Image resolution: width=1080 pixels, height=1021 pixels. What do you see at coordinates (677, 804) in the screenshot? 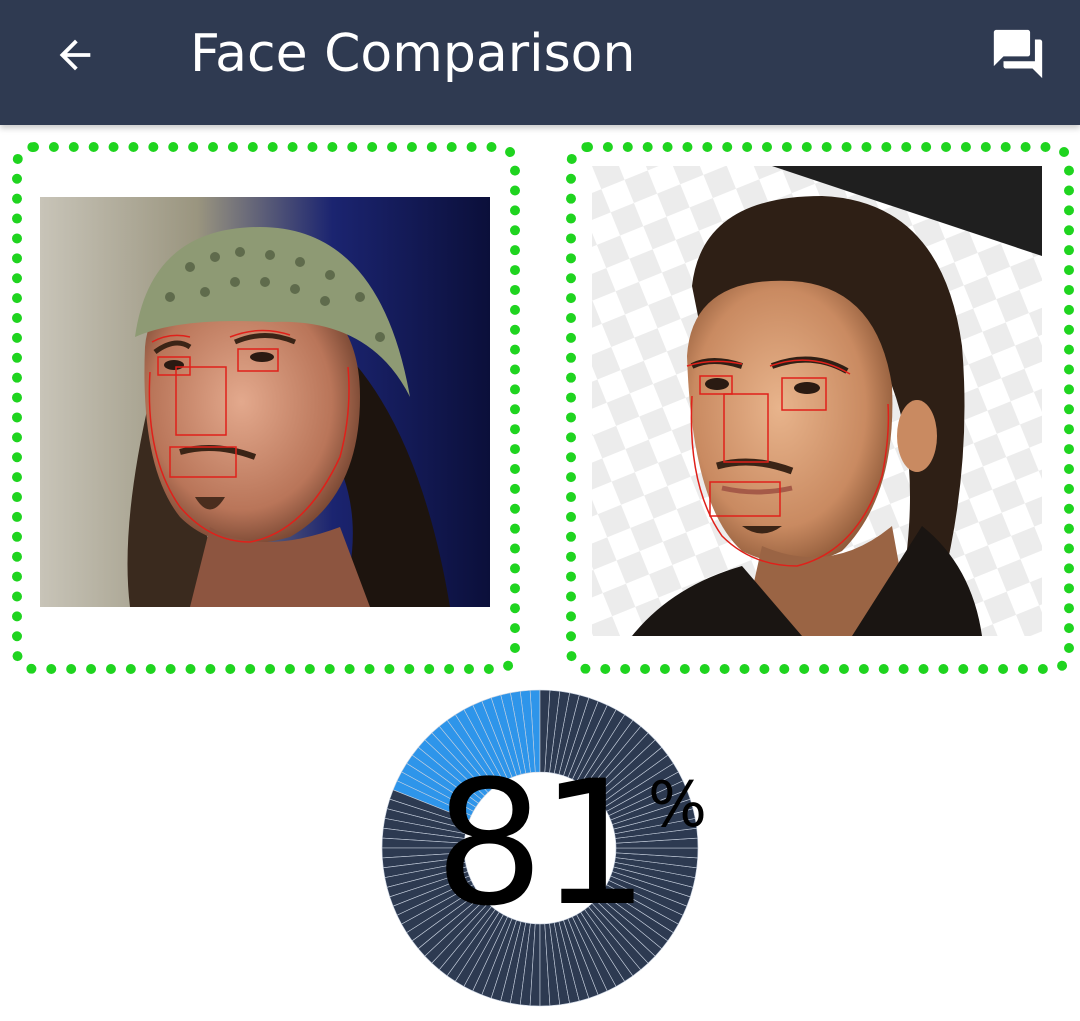
I see `similarity-score-unit: %` at bounding box center [677, 804].